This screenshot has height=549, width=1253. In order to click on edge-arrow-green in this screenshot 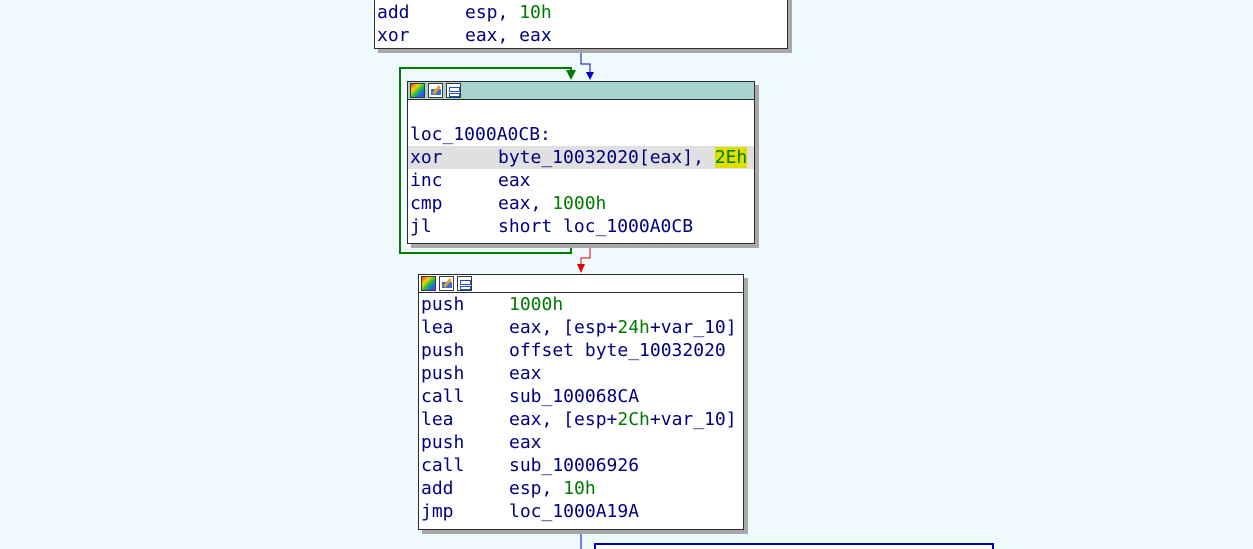, I will do `click(571, 75)`.